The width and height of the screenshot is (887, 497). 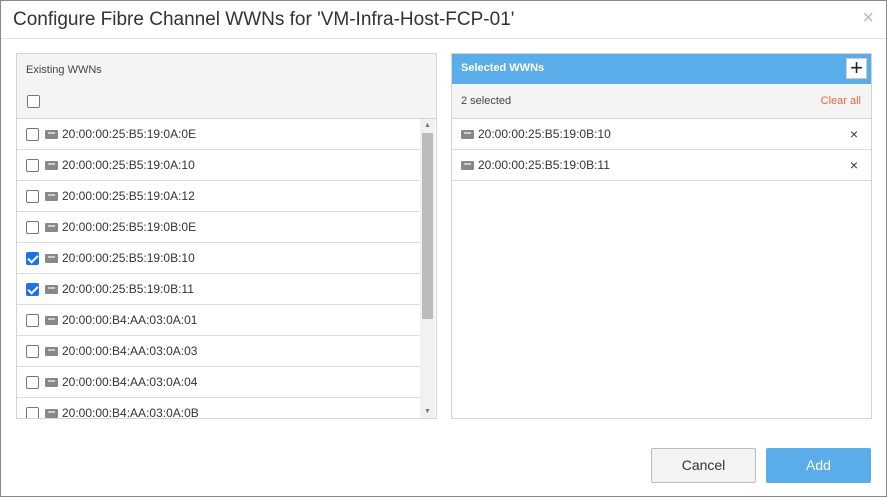 What do you see at coordinates (503, 68) in the screenshot?
I see `selected-wwns-label: Selected WWNs` at bounding box center [503, 68].